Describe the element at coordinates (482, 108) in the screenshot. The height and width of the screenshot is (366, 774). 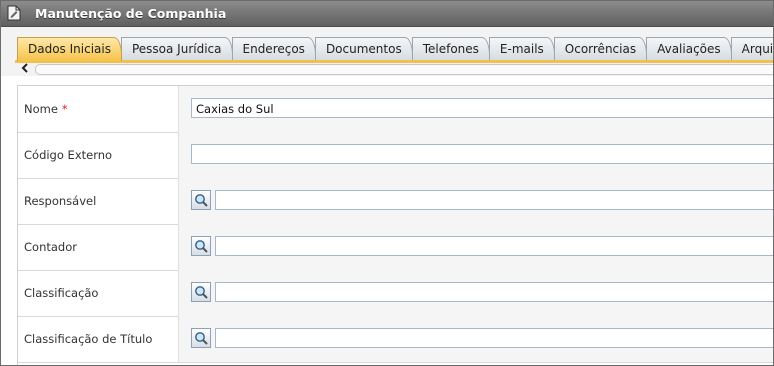
I see `nome-input: Caxias do Sul` at that location.